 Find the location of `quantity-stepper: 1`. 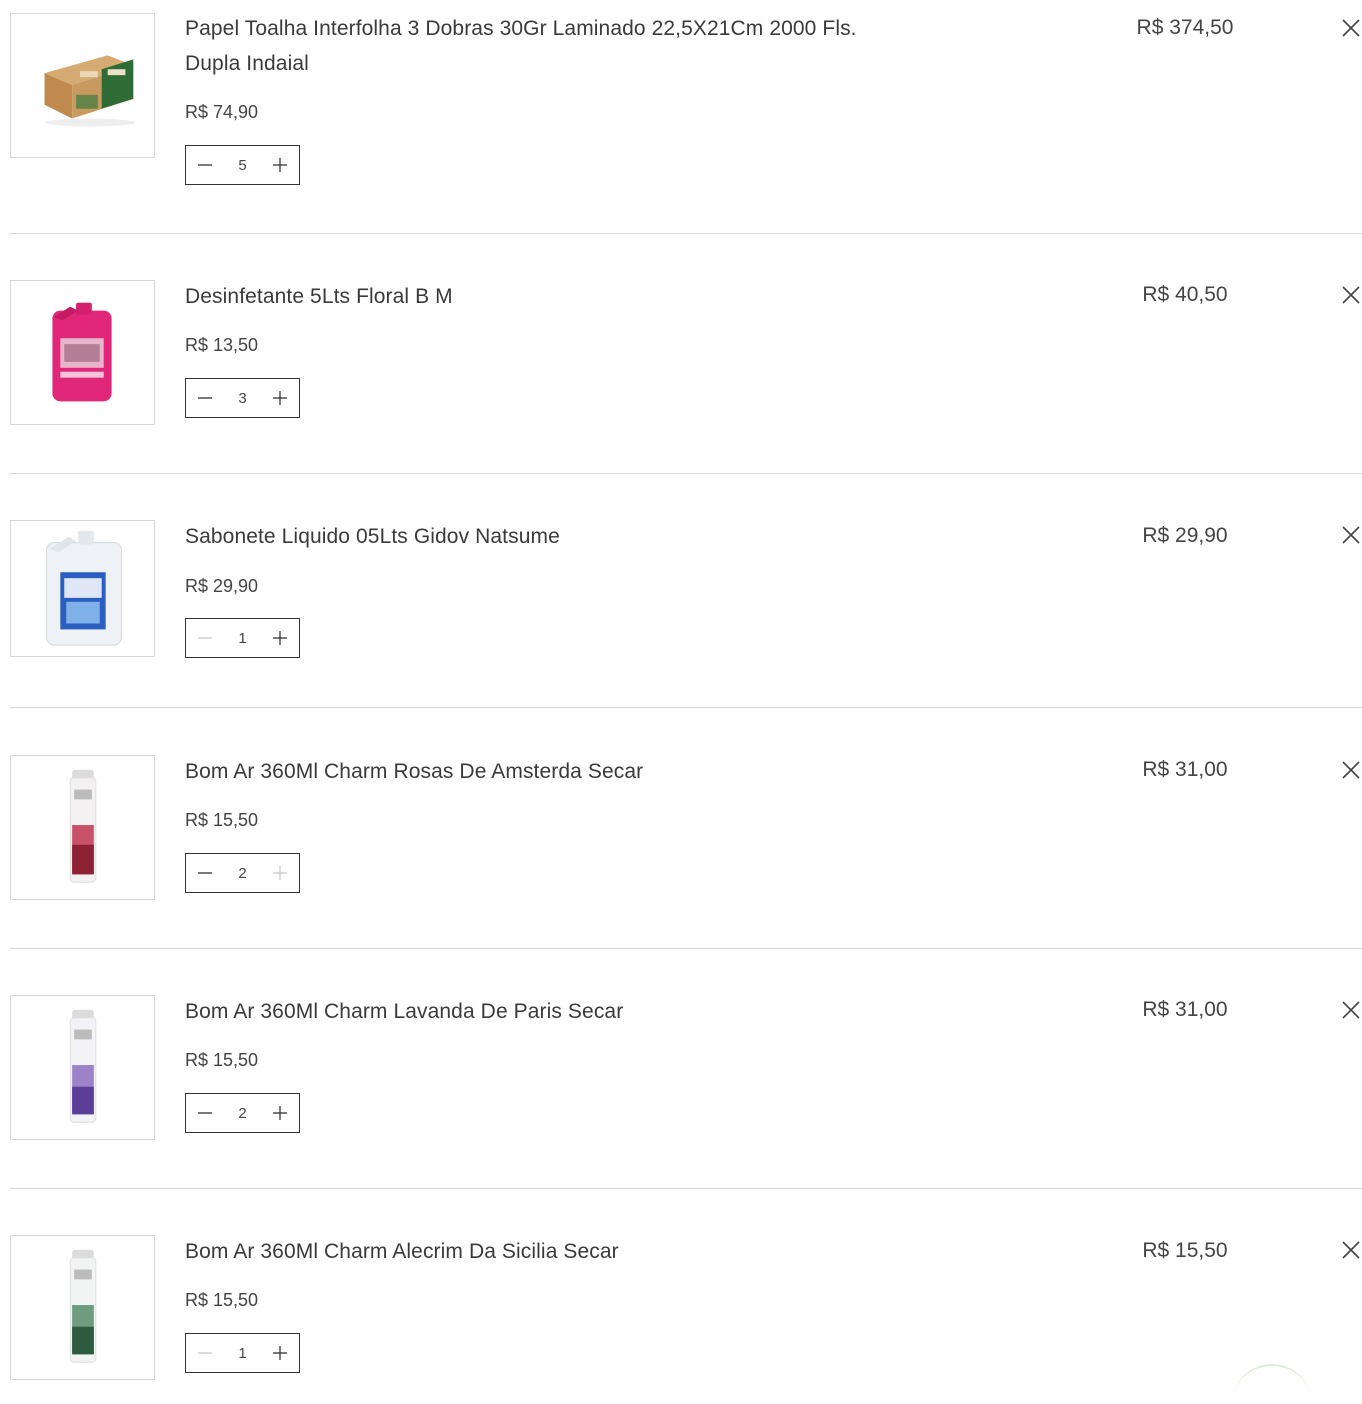

quantity-stepper: 1 is located at coordinates (242, 1353).